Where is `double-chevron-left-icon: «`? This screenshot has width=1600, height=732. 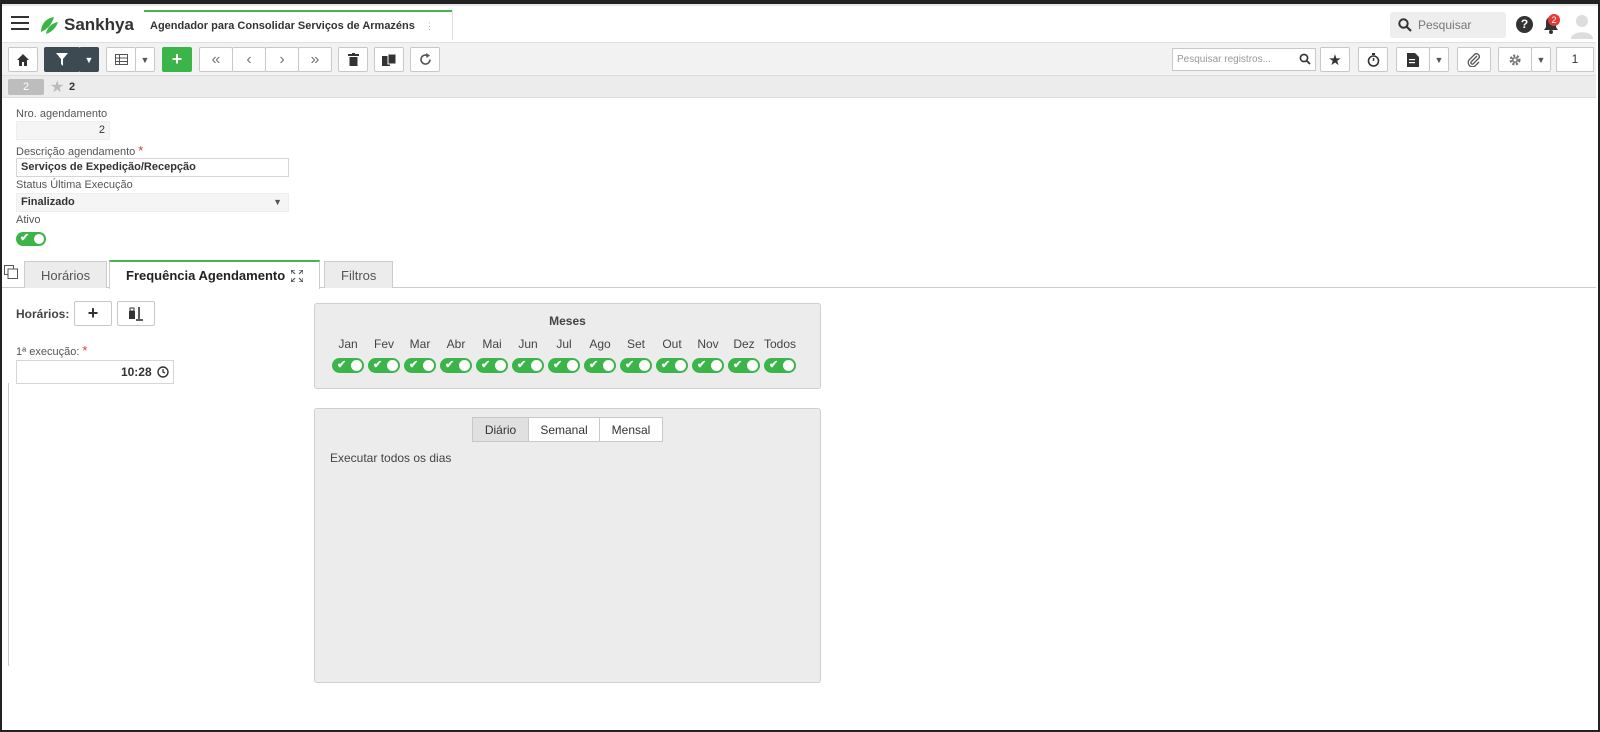
double-chevron-left-icon: « is located at coordinates (216, 59).